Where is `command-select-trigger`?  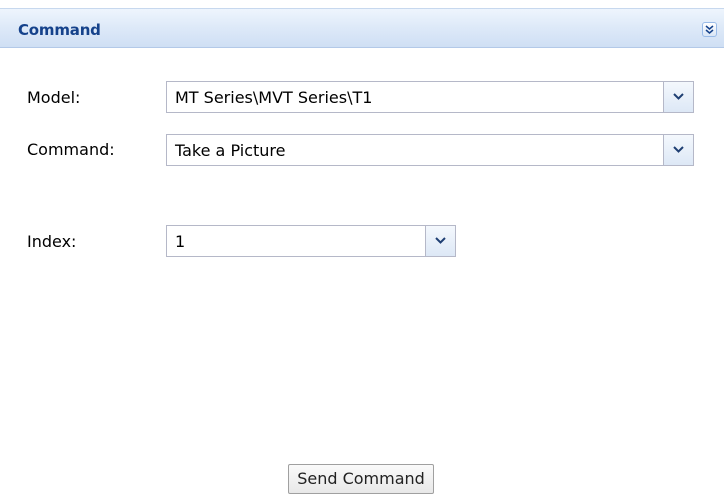
command-select-trigger is located at coordinates (678, 150).